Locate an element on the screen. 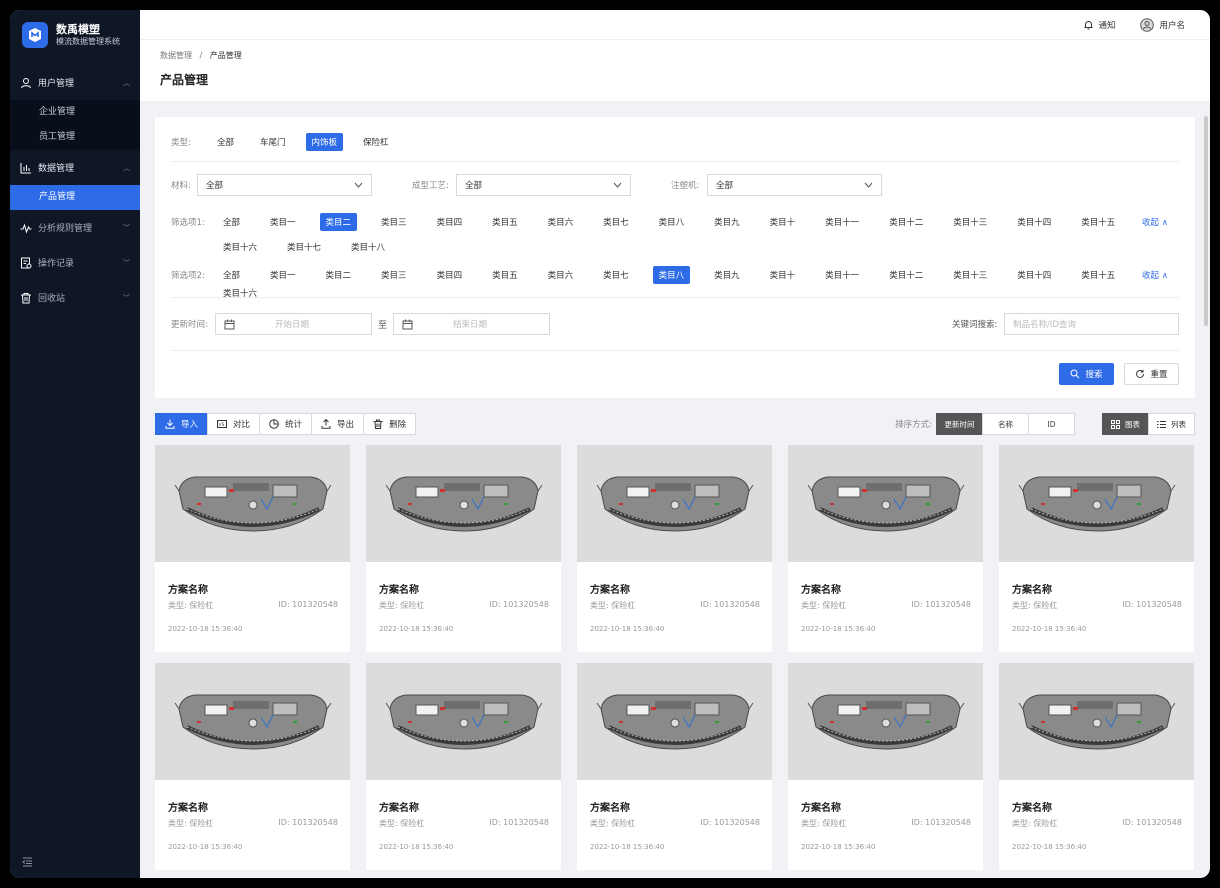 This screenshot has width=1220, height=888. menu-group-records: 操作记录 ﹀ is located at coordinates (75, 262).